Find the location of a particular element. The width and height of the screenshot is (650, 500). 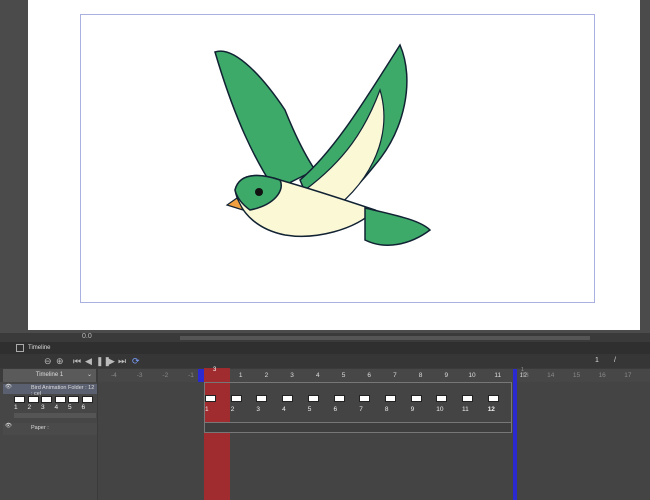

ruler-tick-label: 2 is located at coordinates (266, 375).